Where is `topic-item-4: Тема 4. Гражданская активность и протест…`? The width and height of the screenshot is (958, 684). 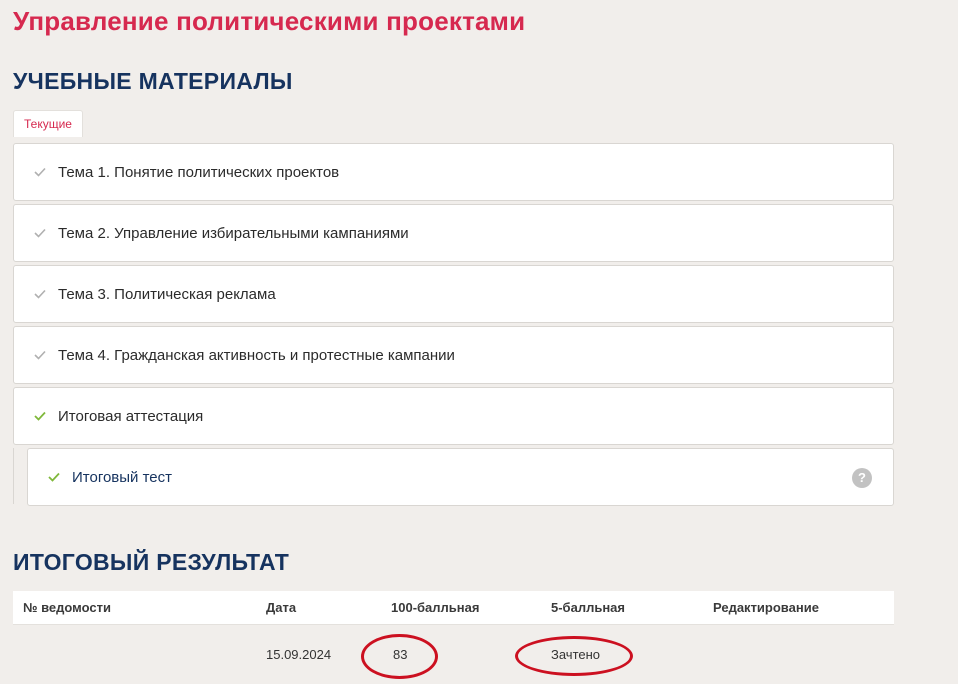 topic-item-4: Тема 4. Гражданская активность и протест… is located at coordinates (453, 355).